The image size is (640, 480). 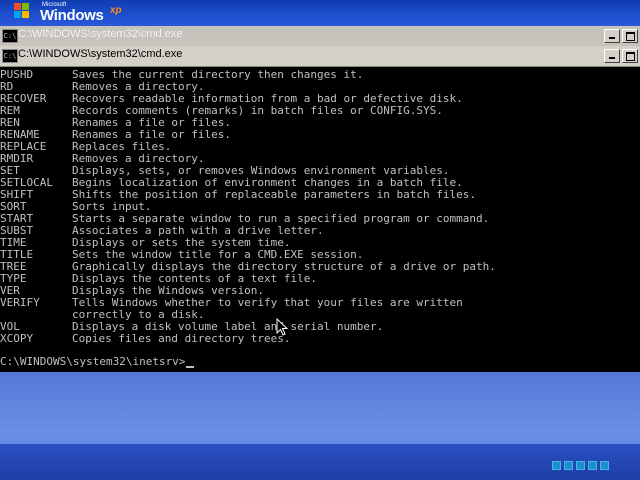 What do you see at coordinates (181, 338) in the screenshot?
I see `command-description: Copies files and directory trees.` at bounding box center [181, 338].